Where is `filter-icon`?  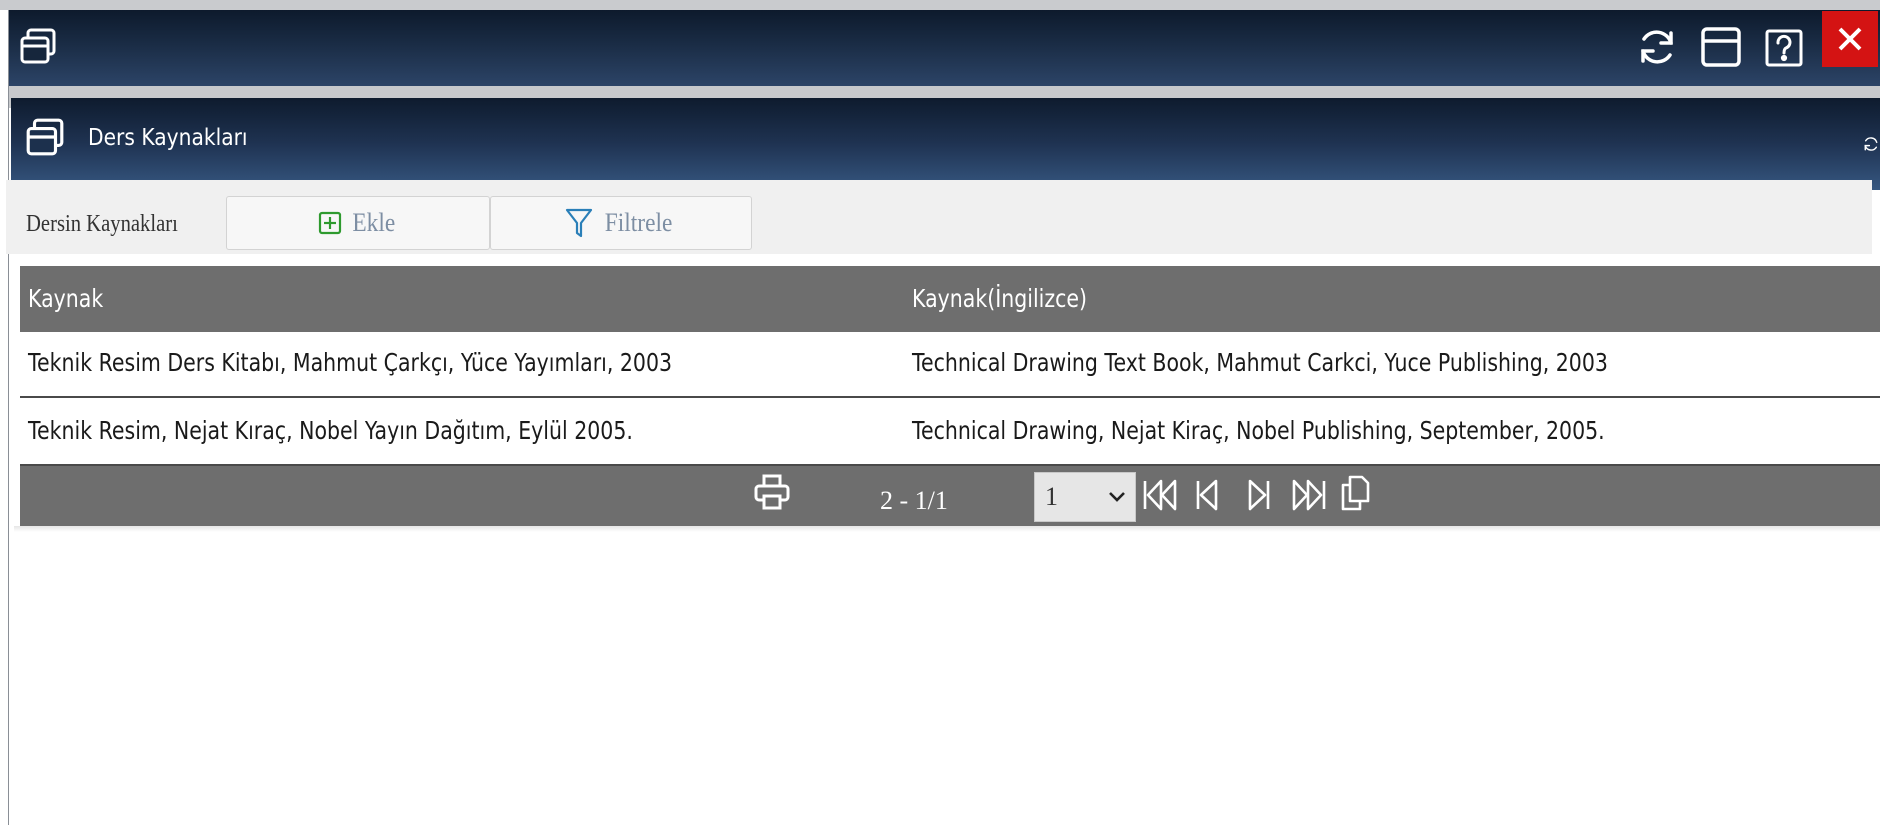
filter-icon is located at coordinates (579, 223).